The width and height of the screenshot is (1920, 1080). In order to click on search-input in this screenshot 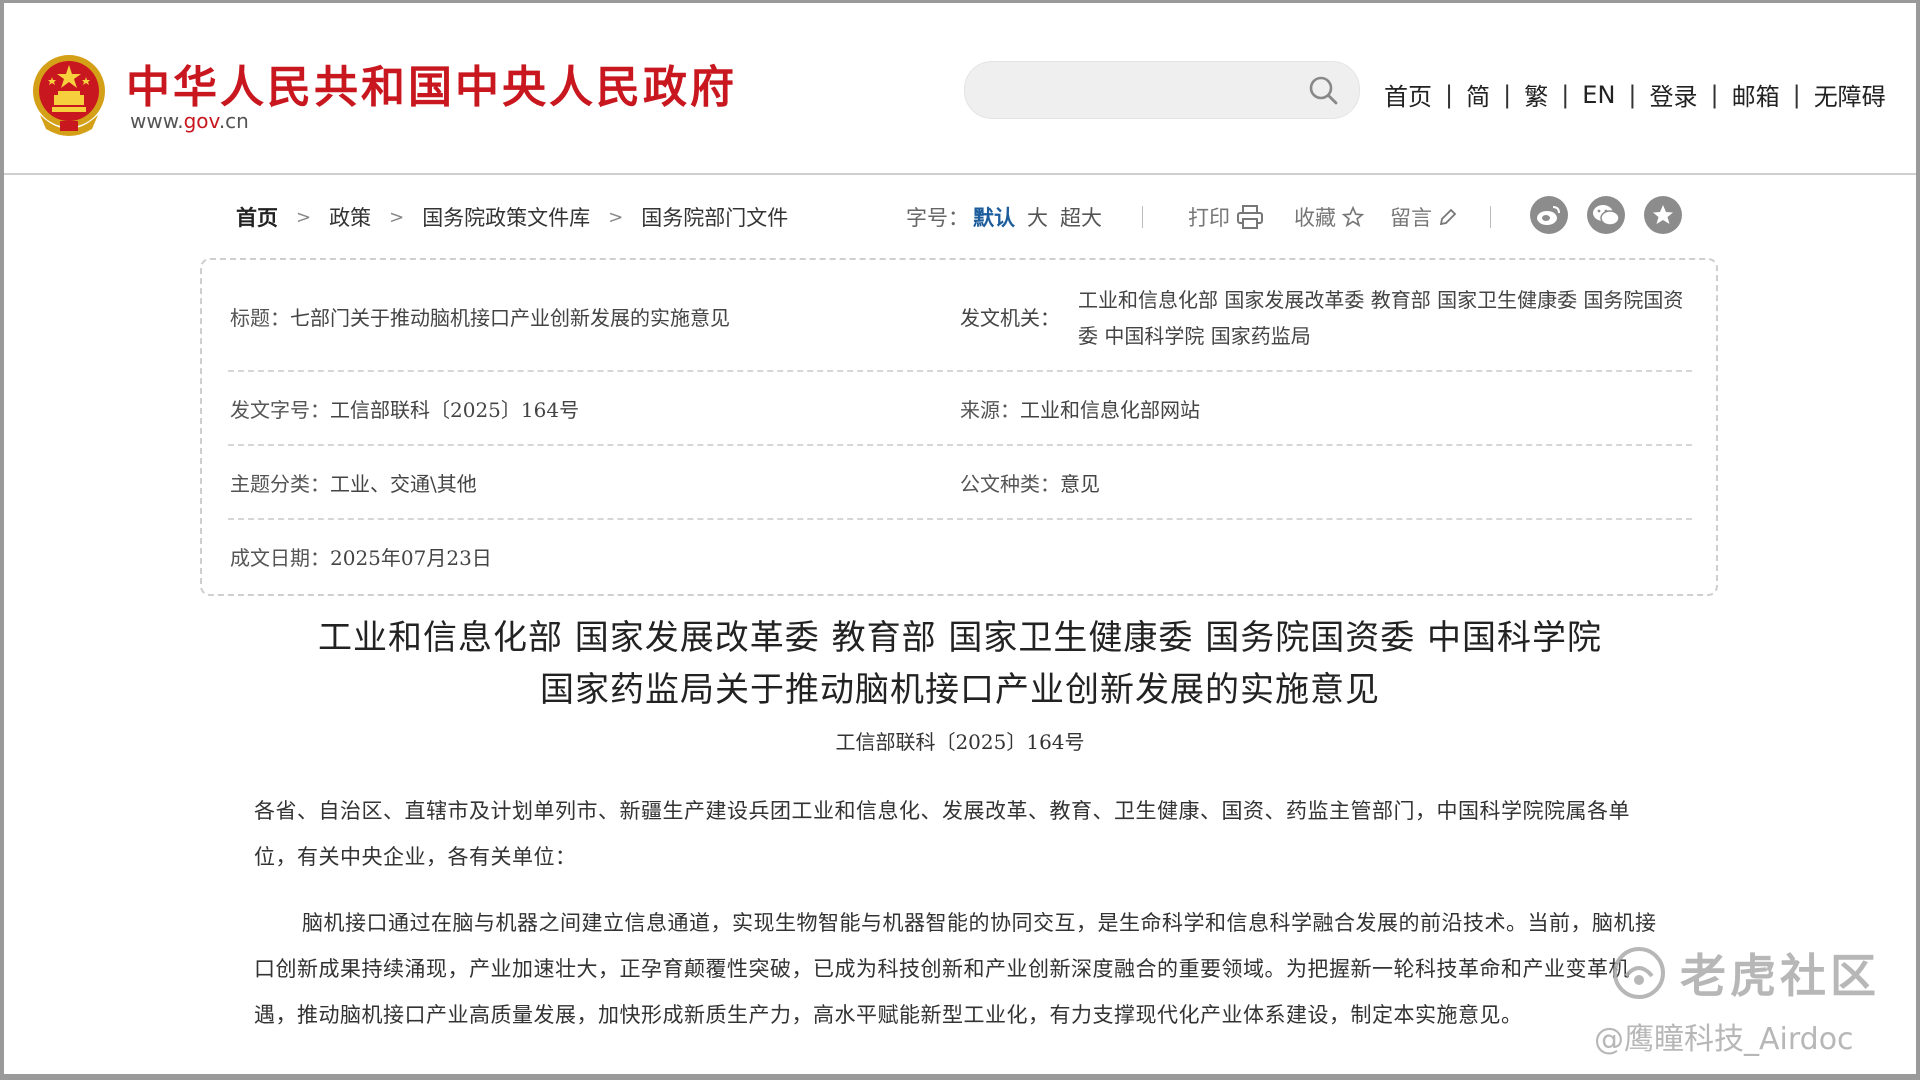, I will do `click(1141, 91)`.